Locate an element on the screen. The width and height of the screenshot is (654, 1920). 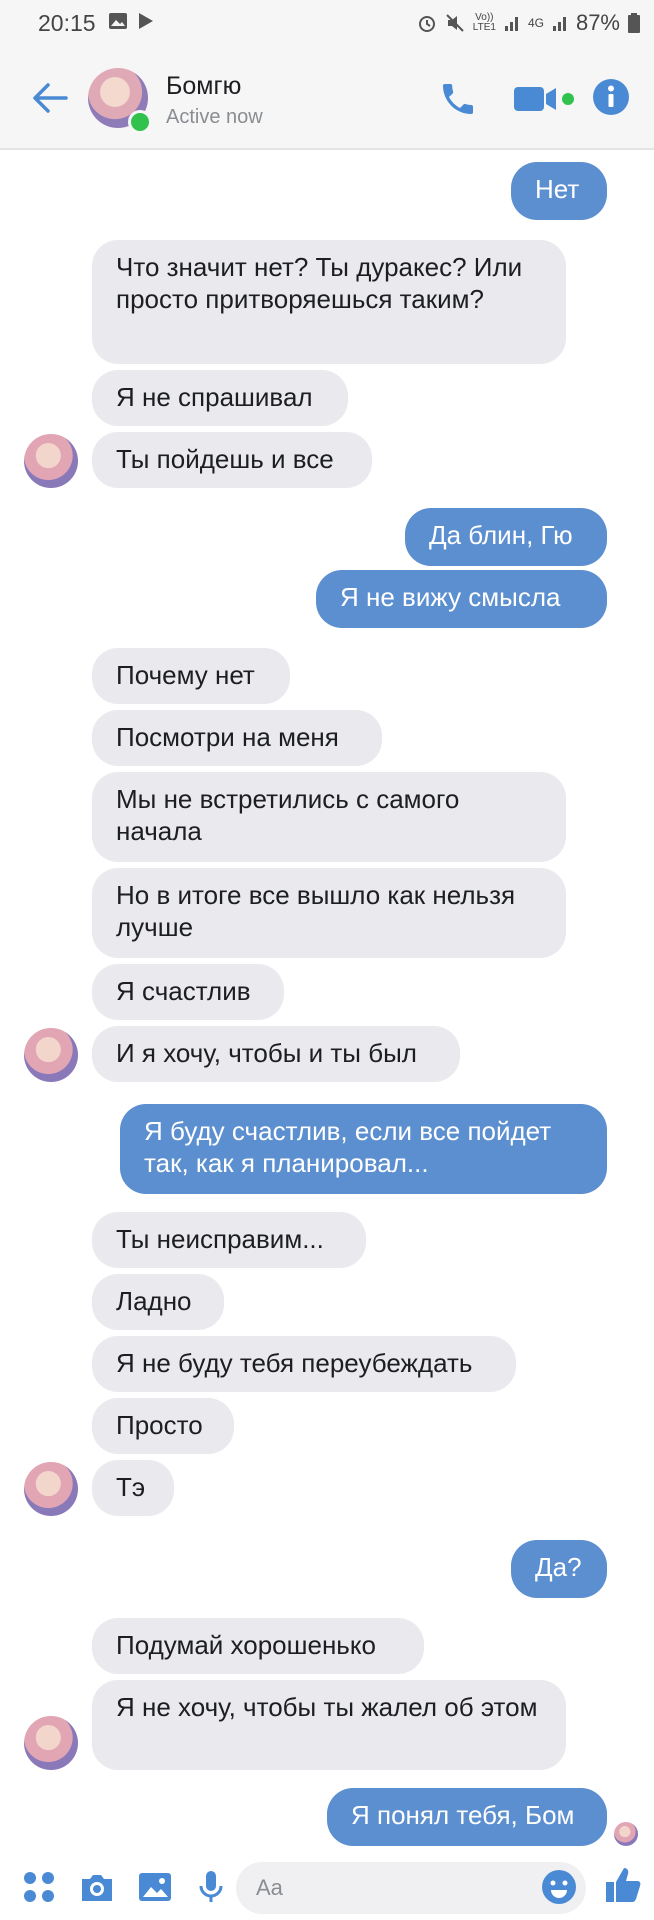
message-incoming: Я не спрашивал is located at coordinates (220, 398).